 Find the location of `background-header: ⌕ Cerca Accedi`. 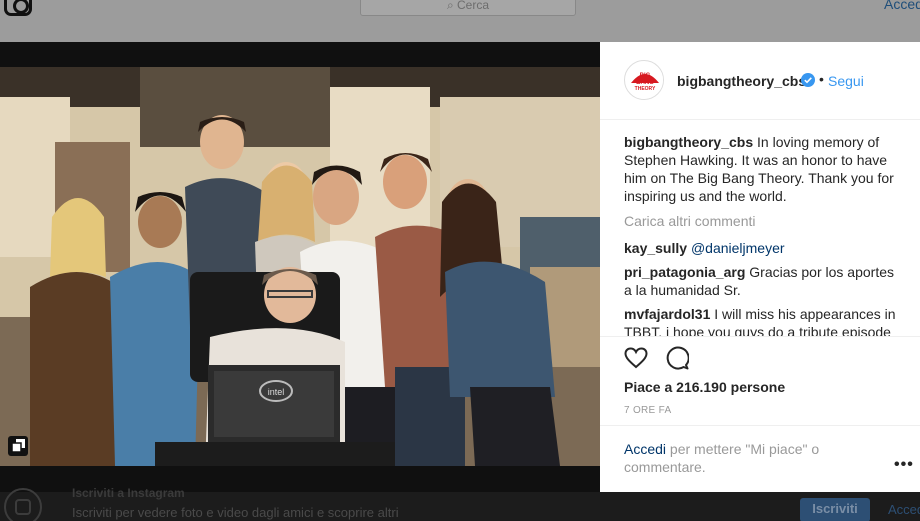

background-header: ⌕ Cerca Accedi is located at coordinates (460, 14).